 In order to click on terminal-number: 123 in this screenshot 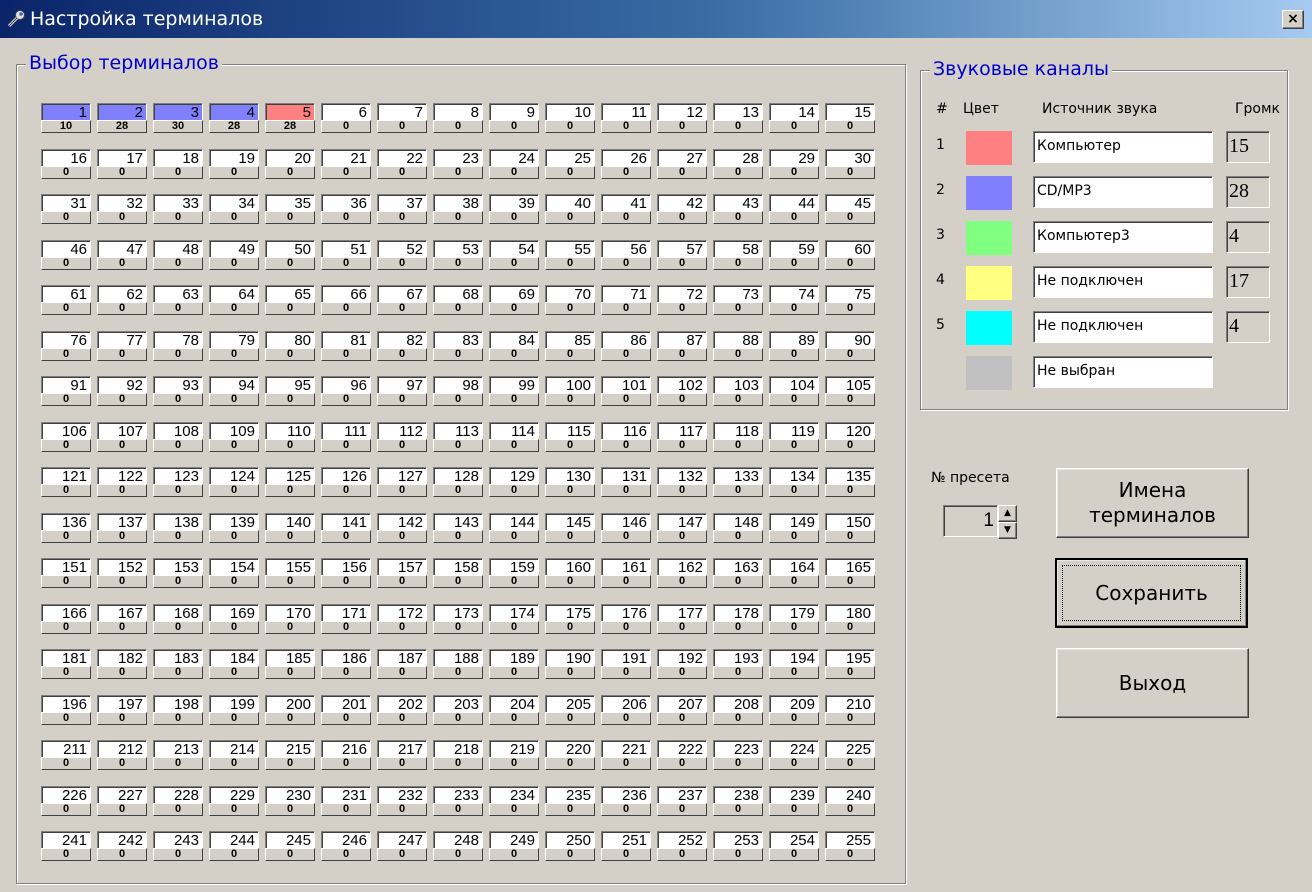, I will do `click(178, 476)`.